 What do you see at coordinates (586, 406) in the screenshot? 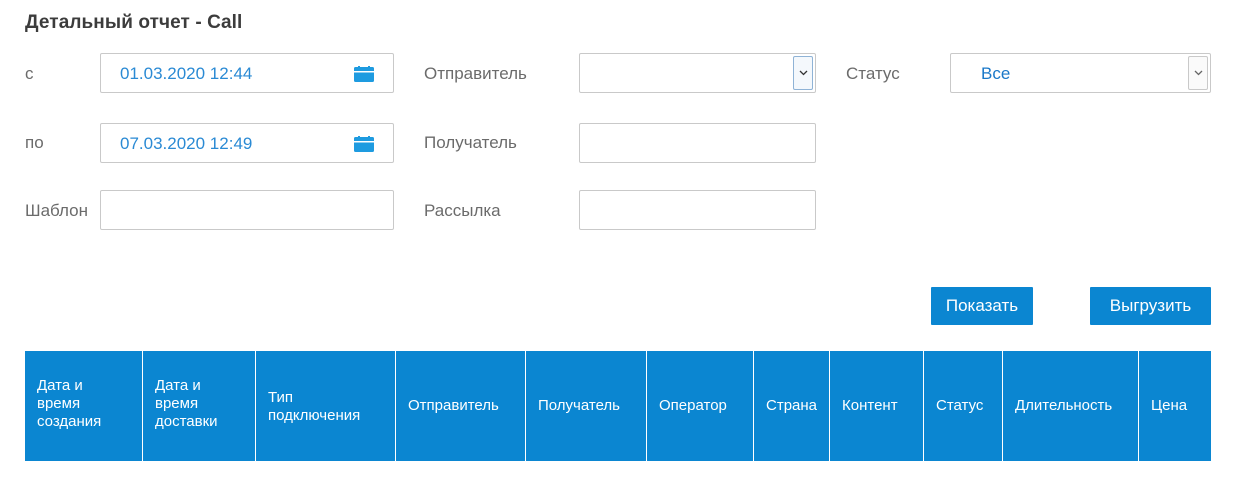
I see `column-header: Получатель` at bounding box center [586, 406].